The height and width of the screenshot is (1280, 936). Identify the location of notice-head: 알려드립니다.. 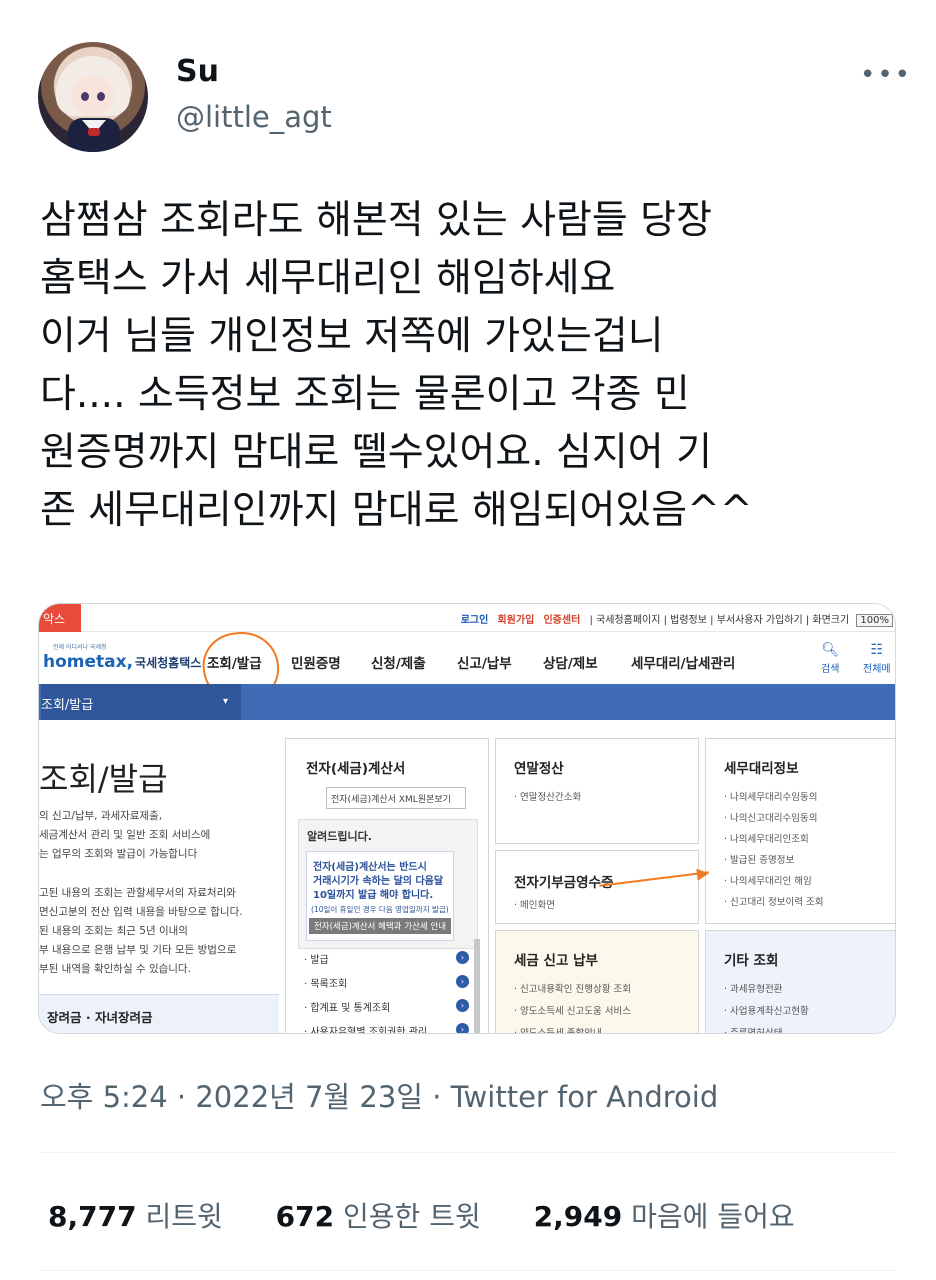
(339, 836).